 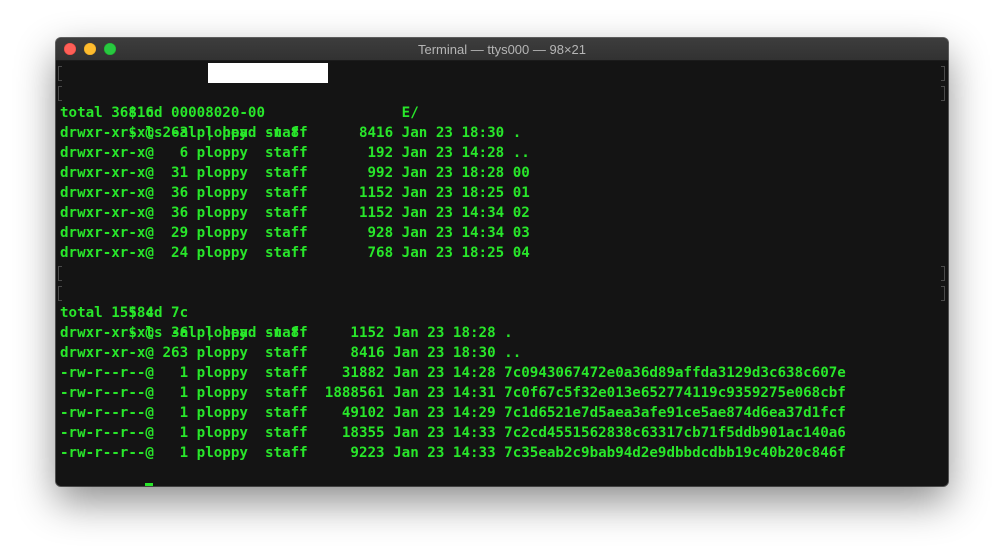 What do you see at coordinates (107, 113) in the screenshot?
I see `output-line: total 36816` at bounding box center [107, 113].